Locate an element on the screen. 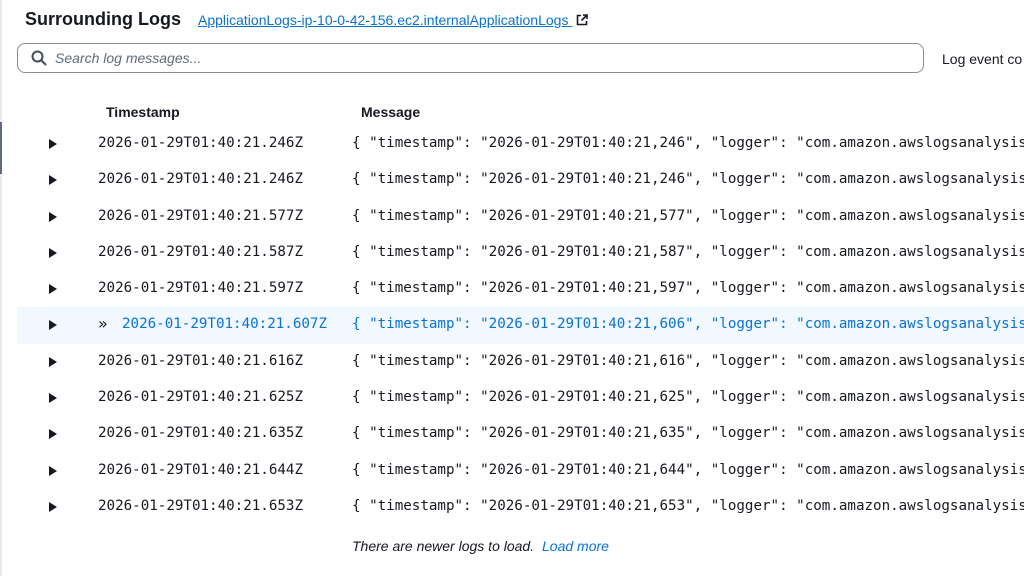  log-timestamp: 2026-01-29T01:40:21.653Z is located at coordinates (200, 505).